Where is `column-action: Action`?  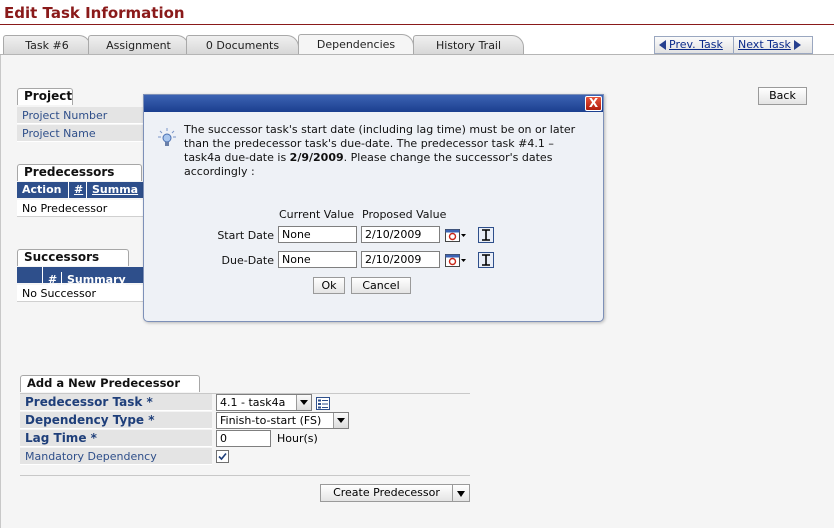 column-action: Action is located at coordinates (43, 190).